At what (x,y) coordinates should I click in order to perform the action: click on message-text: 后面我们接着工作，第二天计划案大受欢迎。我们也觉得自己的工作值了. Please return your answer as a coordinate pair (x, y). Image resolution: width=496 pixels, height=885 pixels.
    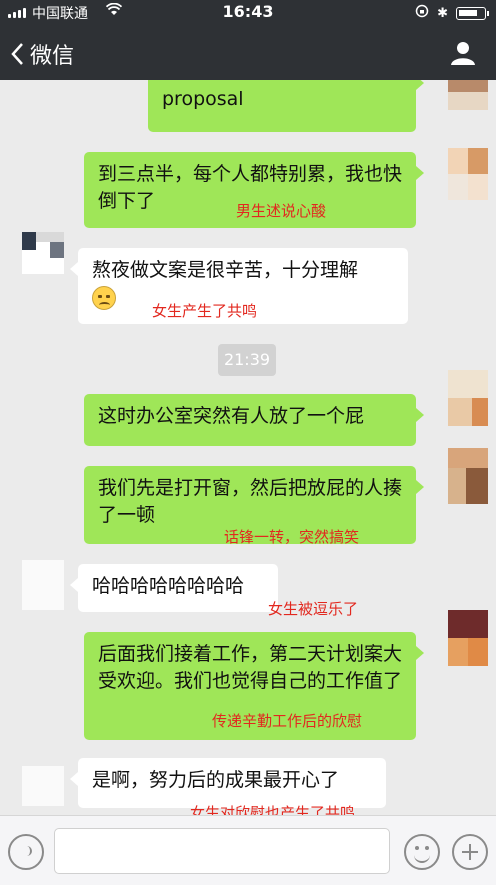
    Looking at the image, I should click on (250, 667).